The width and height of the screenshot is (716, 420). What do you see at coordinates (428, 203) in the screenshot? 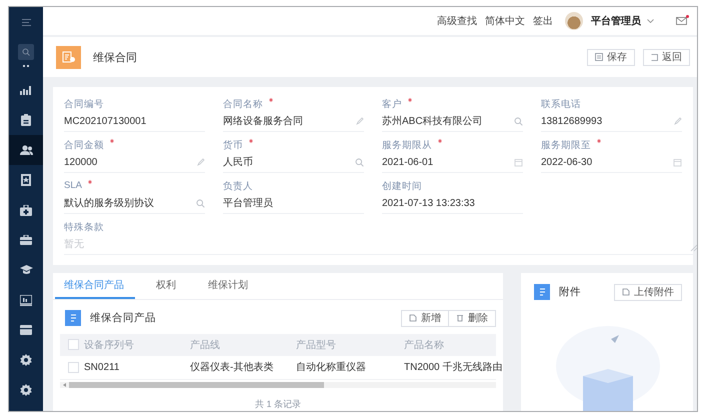
I see `field-value: 2021-07-13 13:23:33` at bounding box center [428, 203].